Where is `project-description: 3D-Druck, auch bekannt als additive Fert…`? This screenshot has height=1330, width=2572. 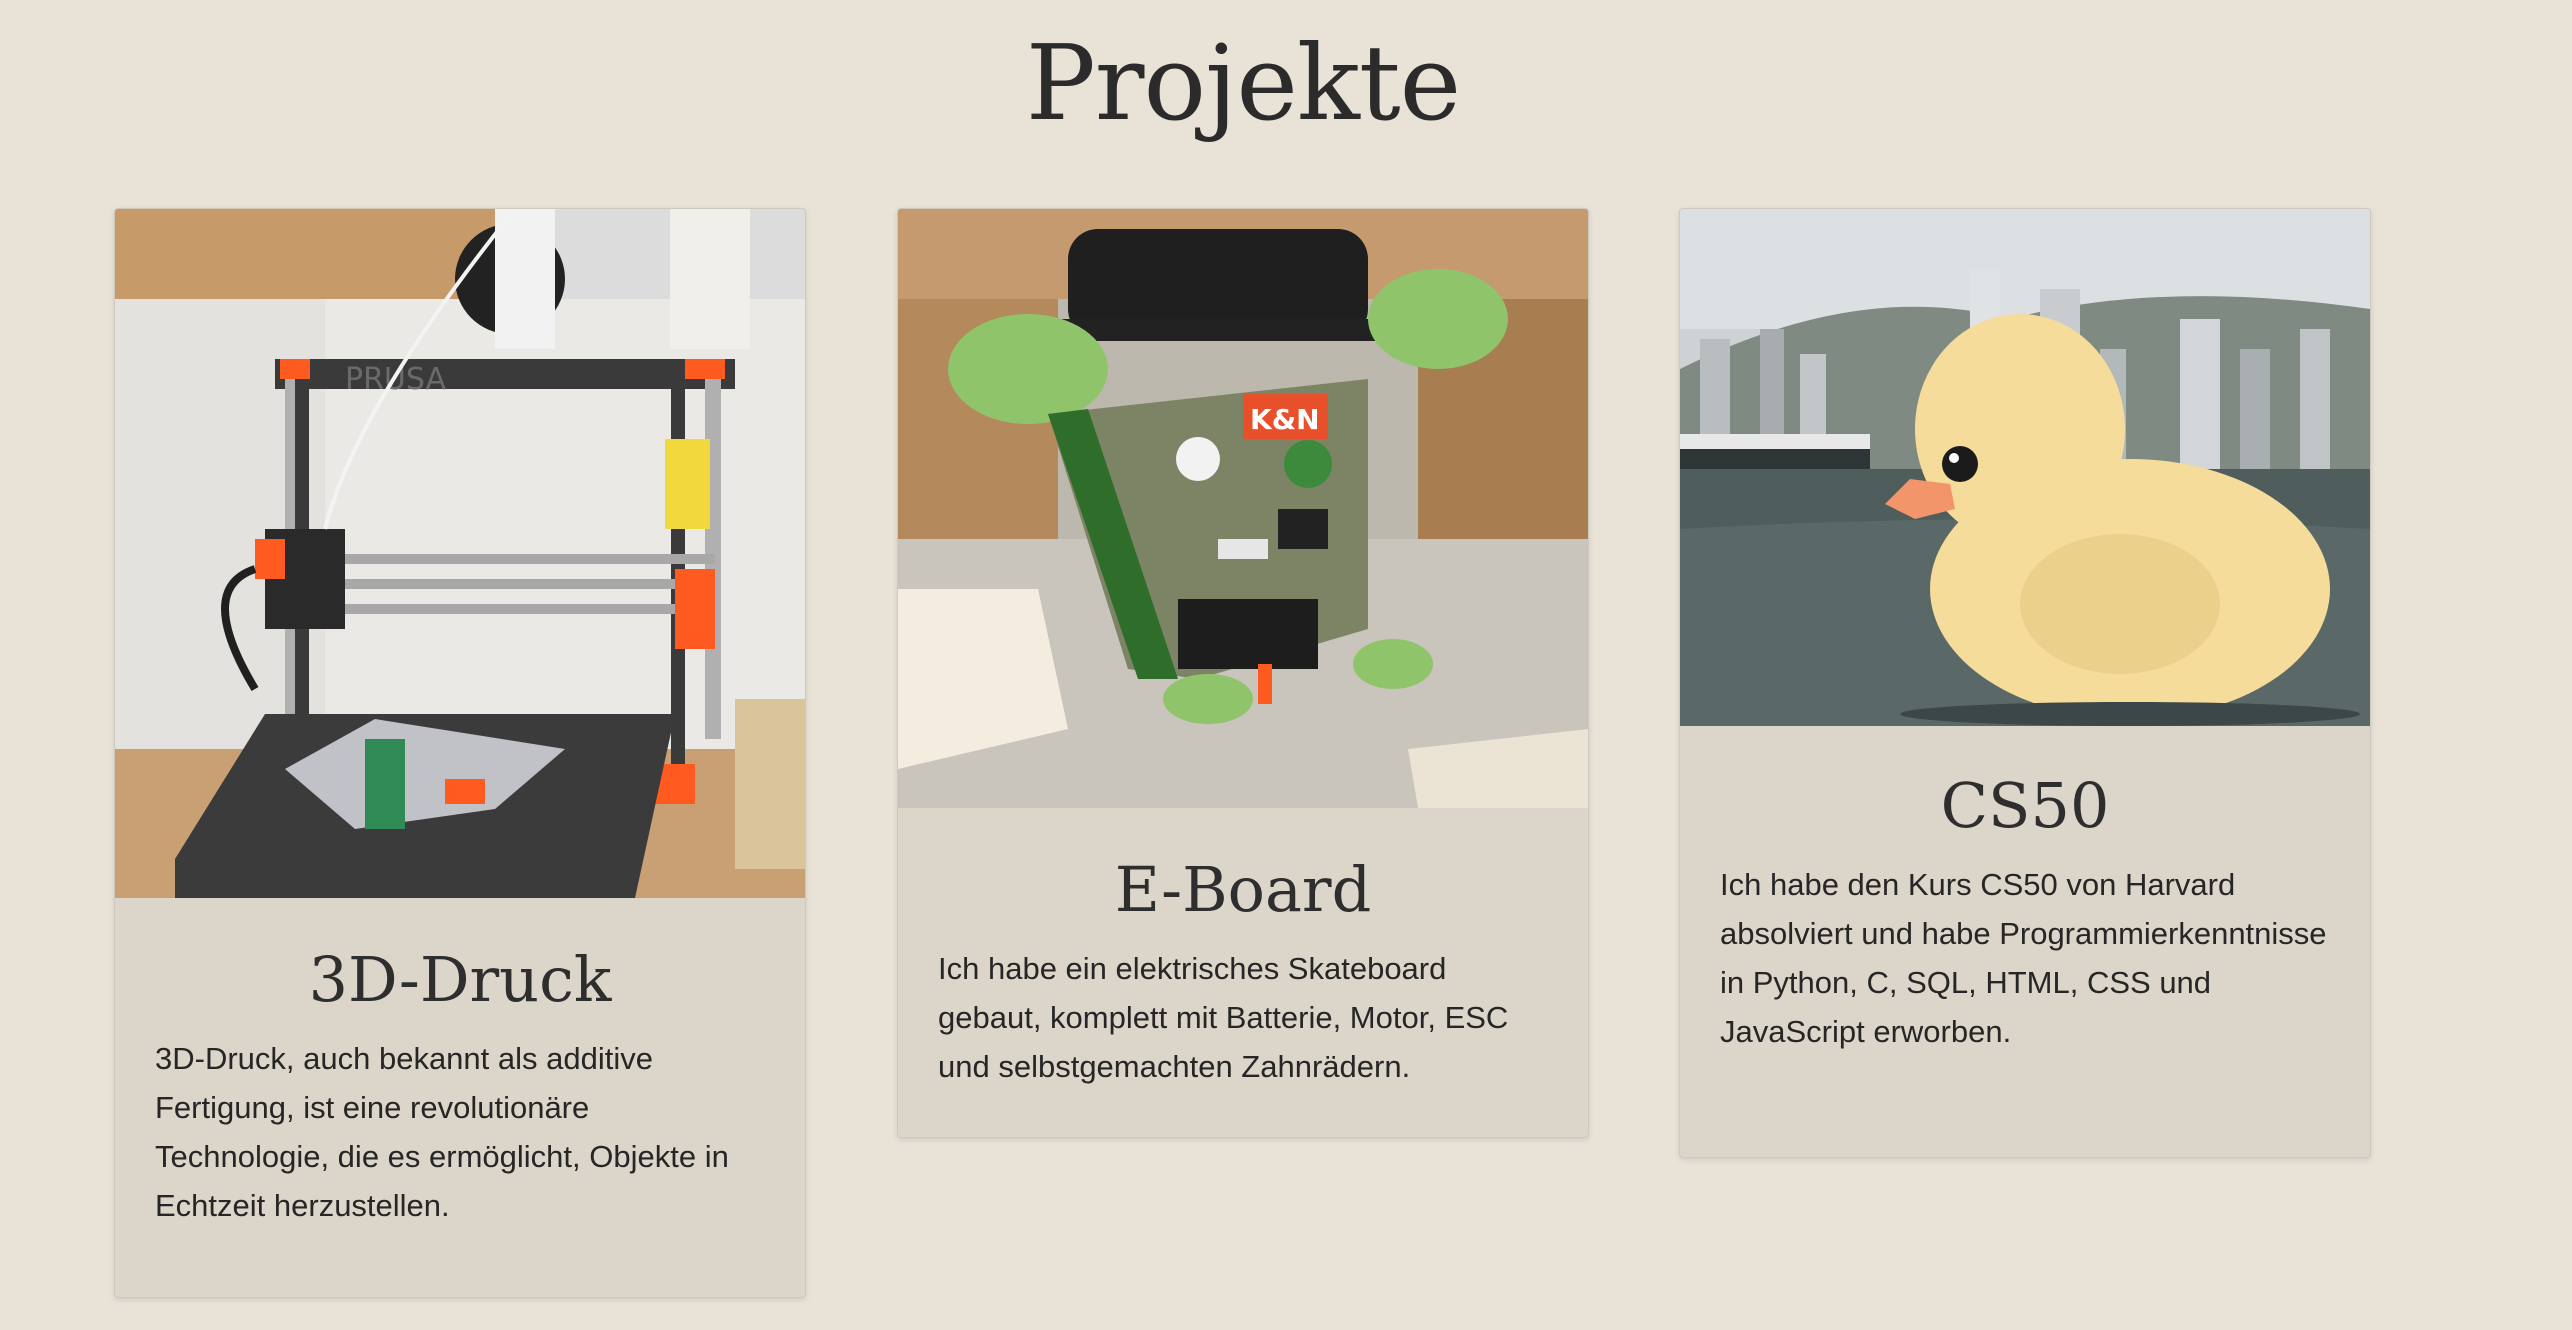
project-description: 3D-Druck, auch bekannt als additive Fert… is located at coordinates (442, 1132).